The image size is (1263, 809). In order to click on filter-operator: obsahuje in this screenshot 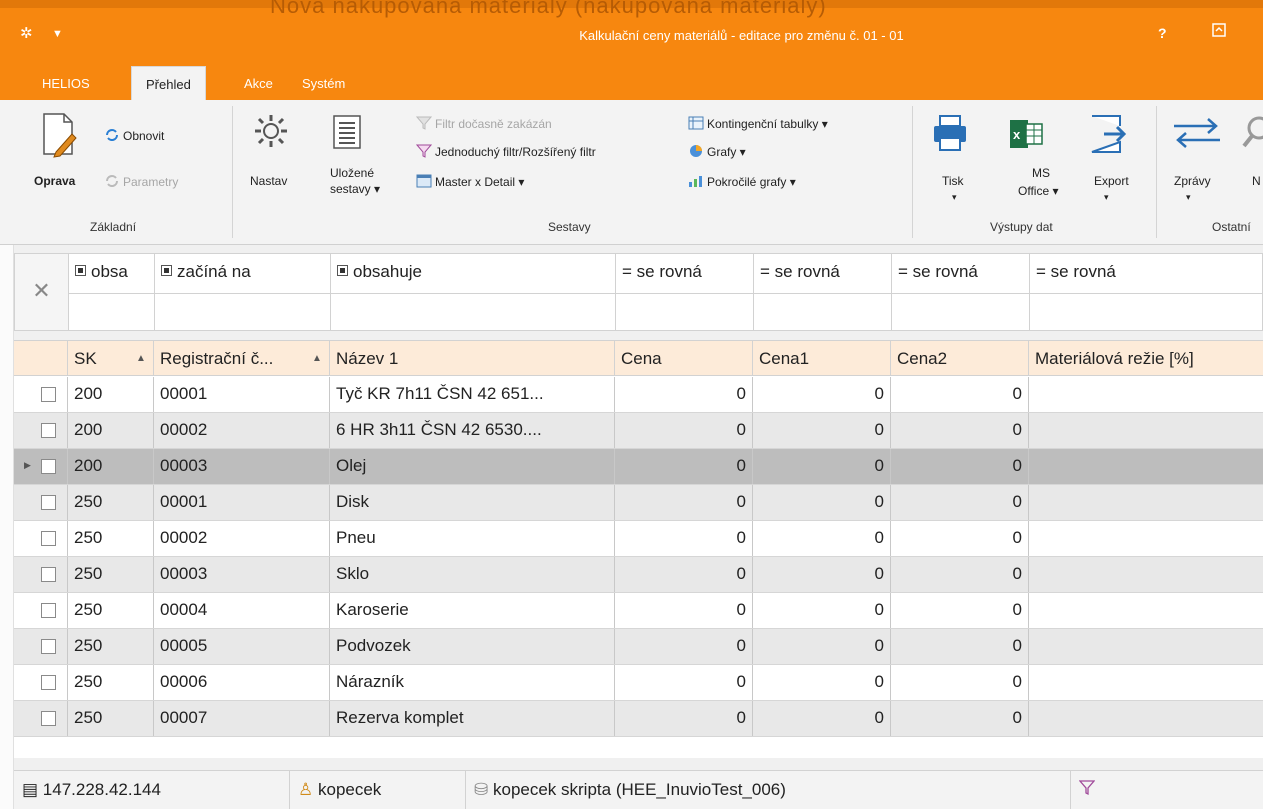, I will do `click(473, 274)`.